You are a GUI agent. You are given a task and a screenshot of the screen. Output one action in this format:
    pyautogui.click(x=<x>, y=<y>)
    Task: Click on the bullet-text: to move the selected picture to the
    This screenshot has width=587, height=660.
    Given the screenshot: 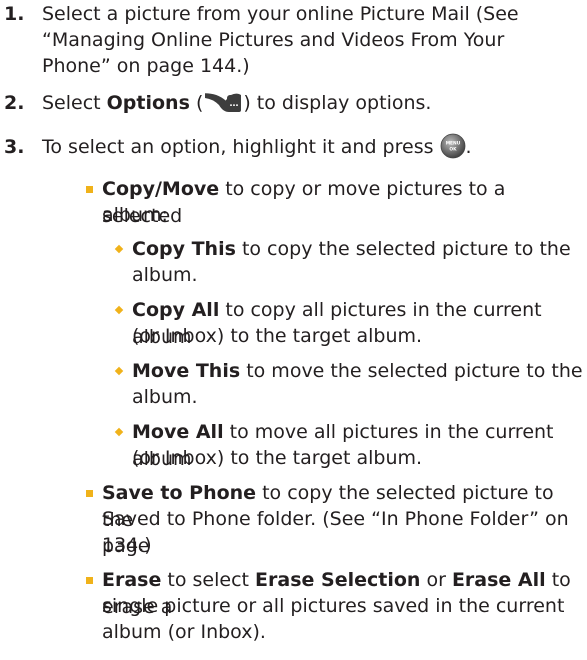 What is the action you would take?
    pyautogui.click(x=411, y=371)
    